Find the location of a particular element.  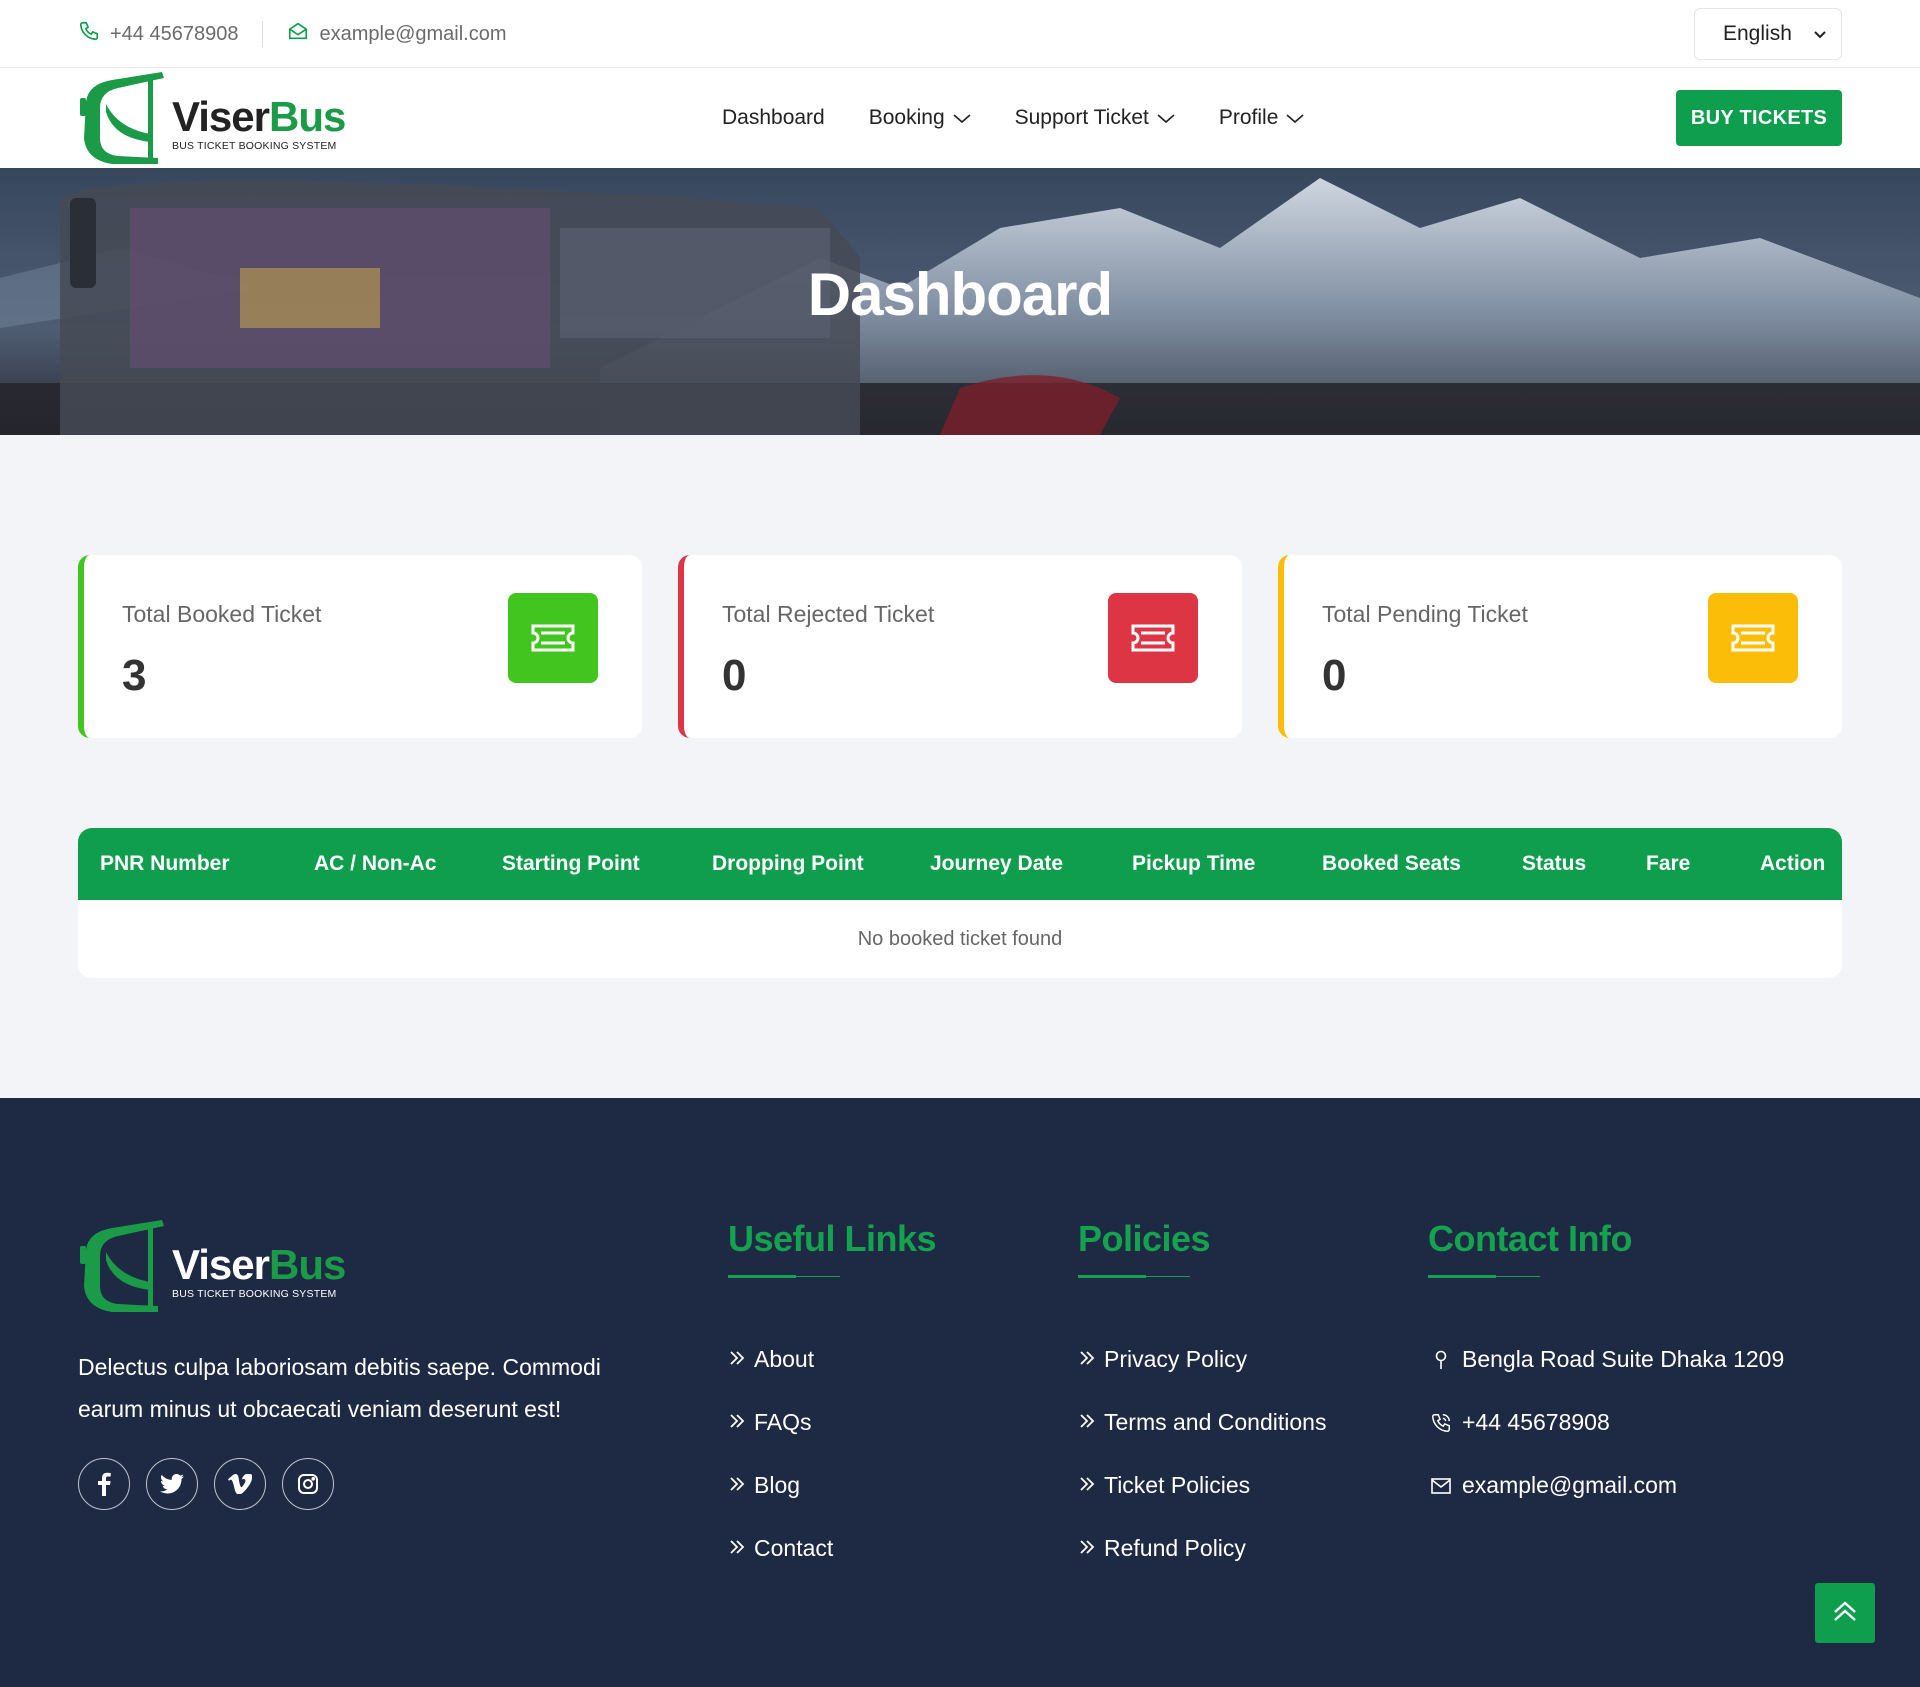

footer-link-contact: Contact is located at coordinates (832, 1548).